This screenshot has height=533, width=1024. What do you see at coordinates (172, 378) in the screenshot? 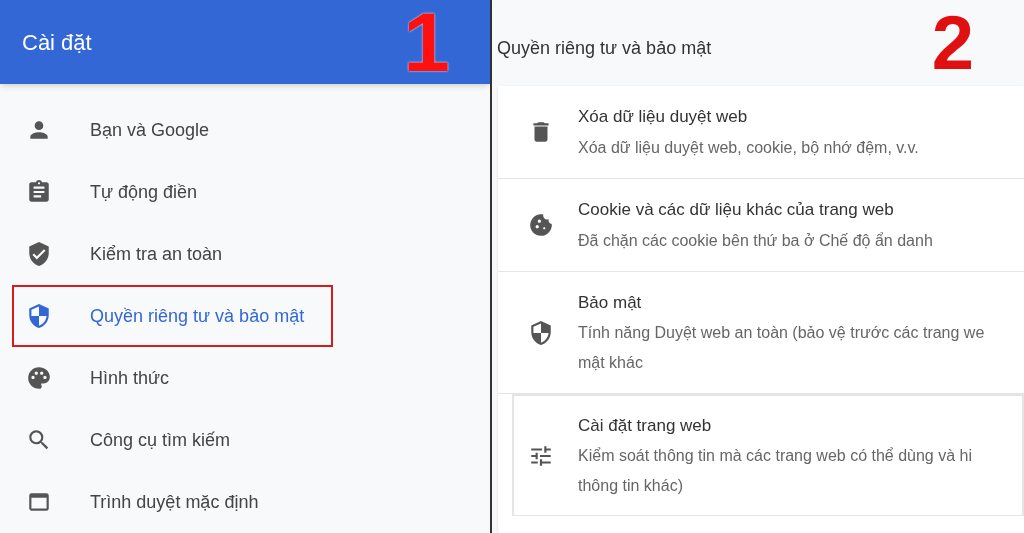
I see `sidebar-item: Hình thức` at bounding box center [172, 378].